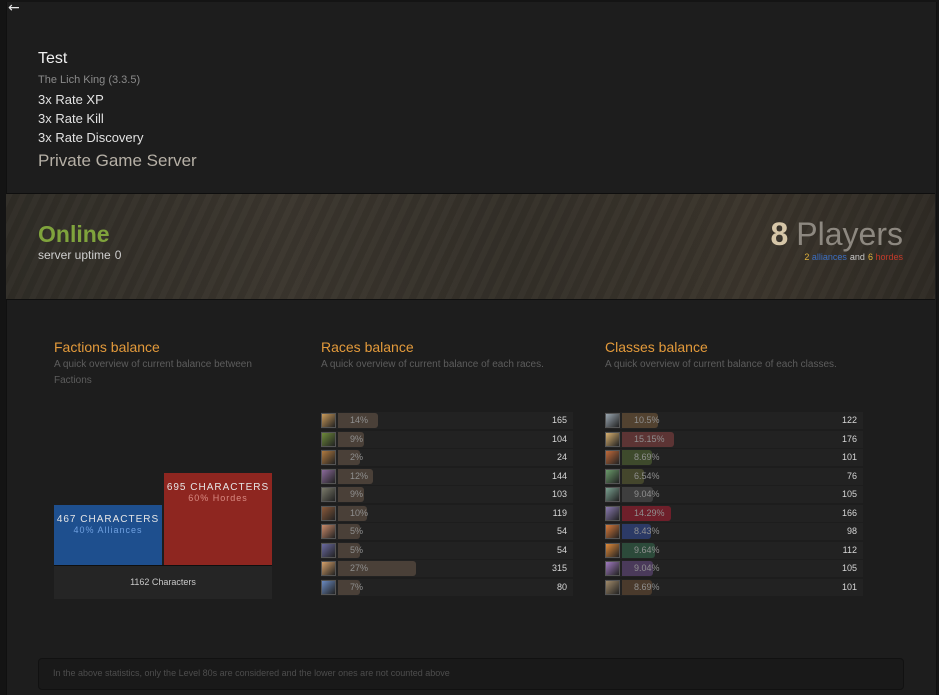 This screenshot has width=939, height=695. What do you see at coordinates (561, 457) in the screenshot?
I see `race-count: 24` at bounding box center [561, 457].